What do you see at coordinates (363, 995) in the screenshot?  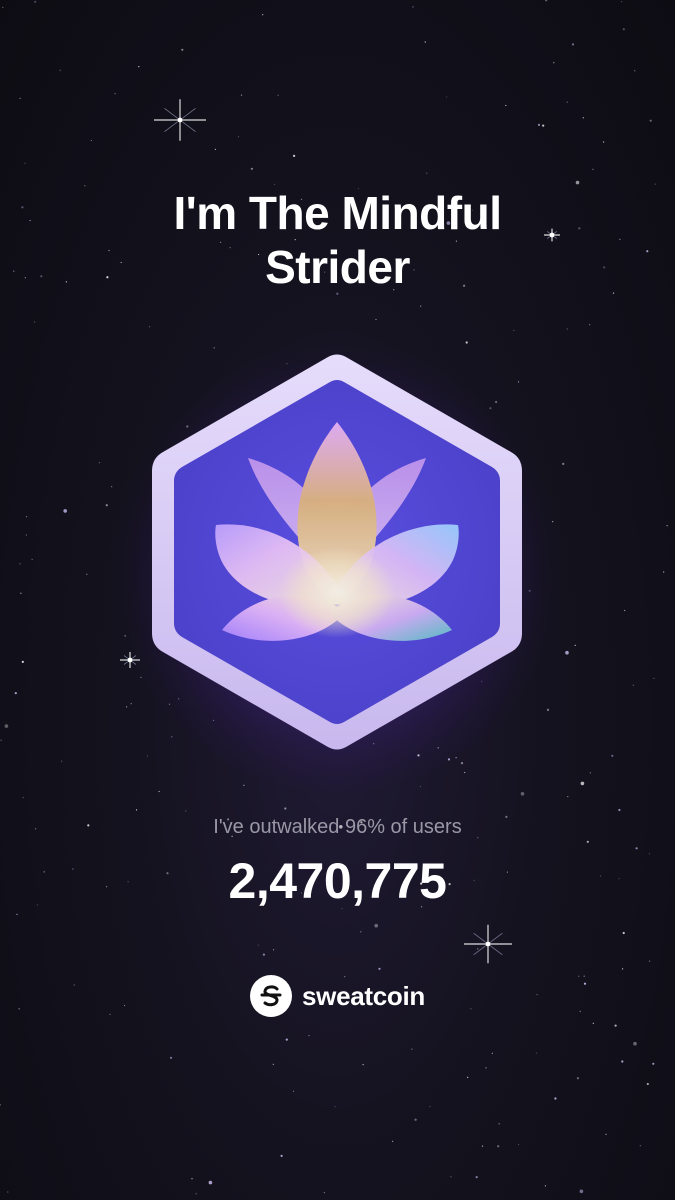 I see `brand-name: sweatcoin` at bounding box center [363, 995].